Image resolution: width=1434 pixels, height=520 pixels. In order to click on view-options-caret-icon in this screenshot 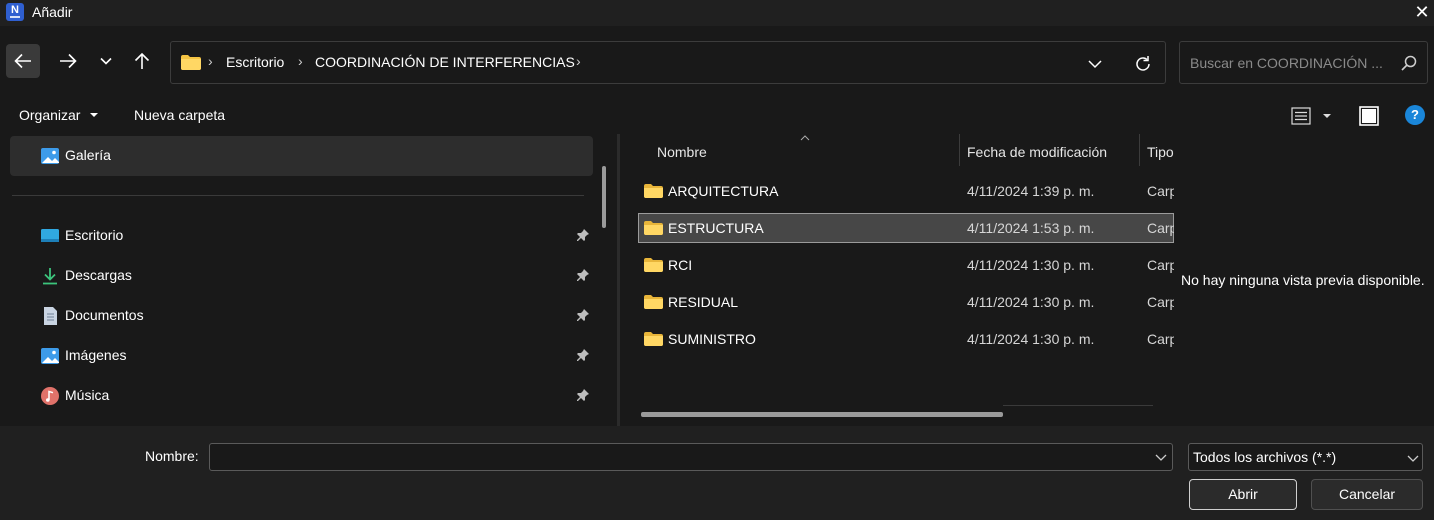, I will do `click(1327, 116)`.